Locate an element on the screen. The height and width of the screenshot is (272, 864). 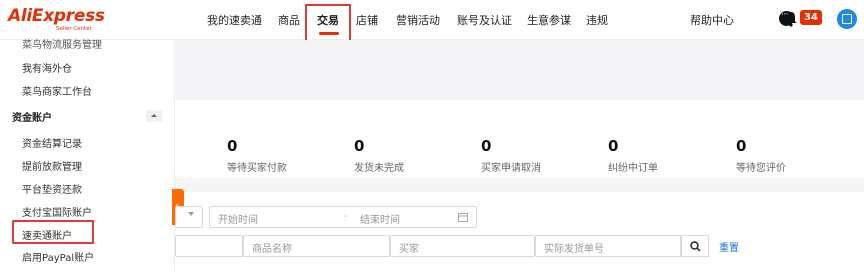
stat-label: 等待您评价 is located at coordinates (761, 168).